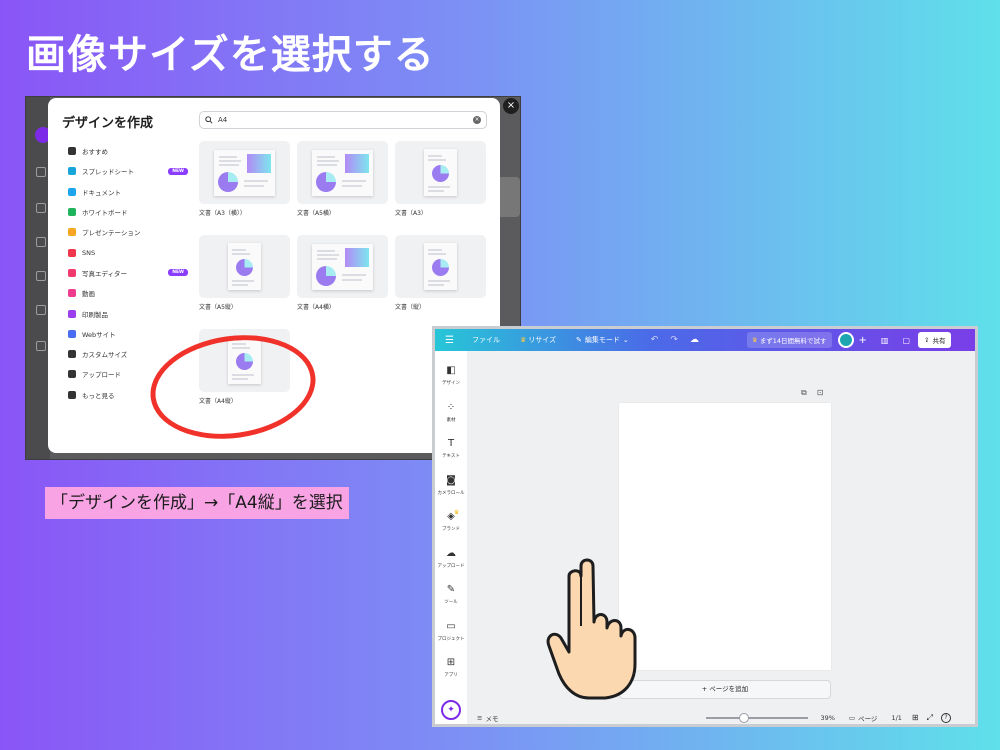  I want to click on share-button: ⇪ 共有, so click(935, 340).